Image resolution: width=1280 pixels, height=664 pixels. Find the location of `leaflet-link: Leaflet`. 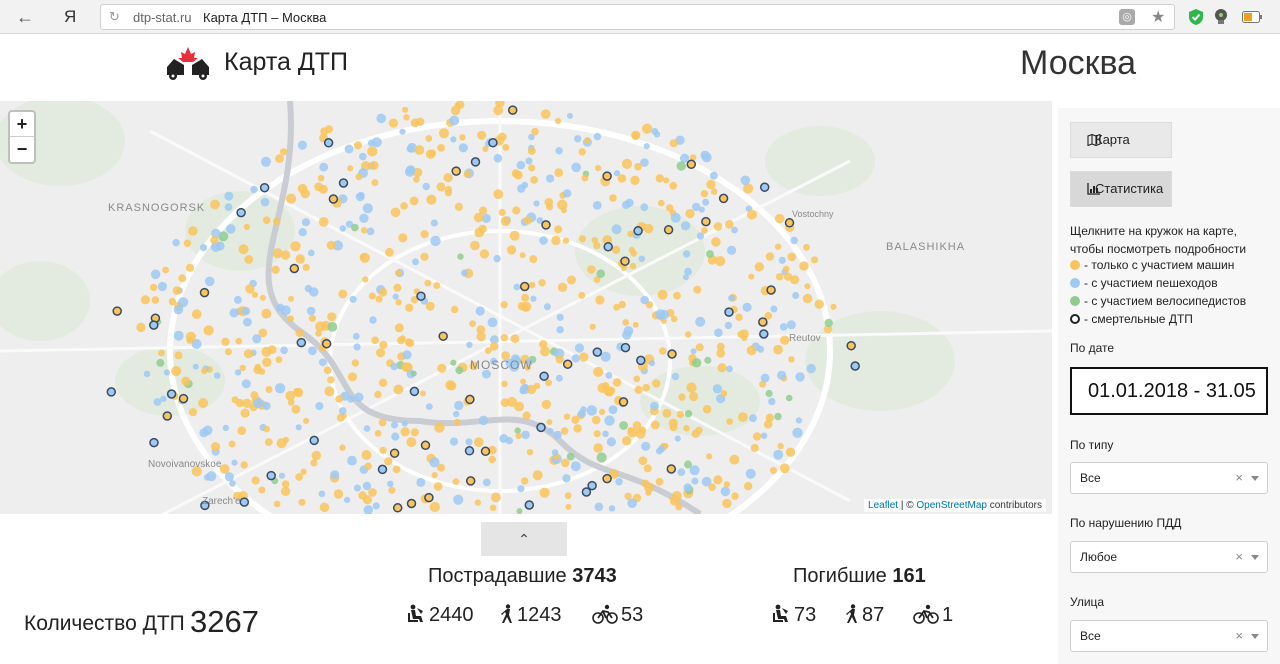

leaflet-link: Leaflet is located at coordinates (883, 505).